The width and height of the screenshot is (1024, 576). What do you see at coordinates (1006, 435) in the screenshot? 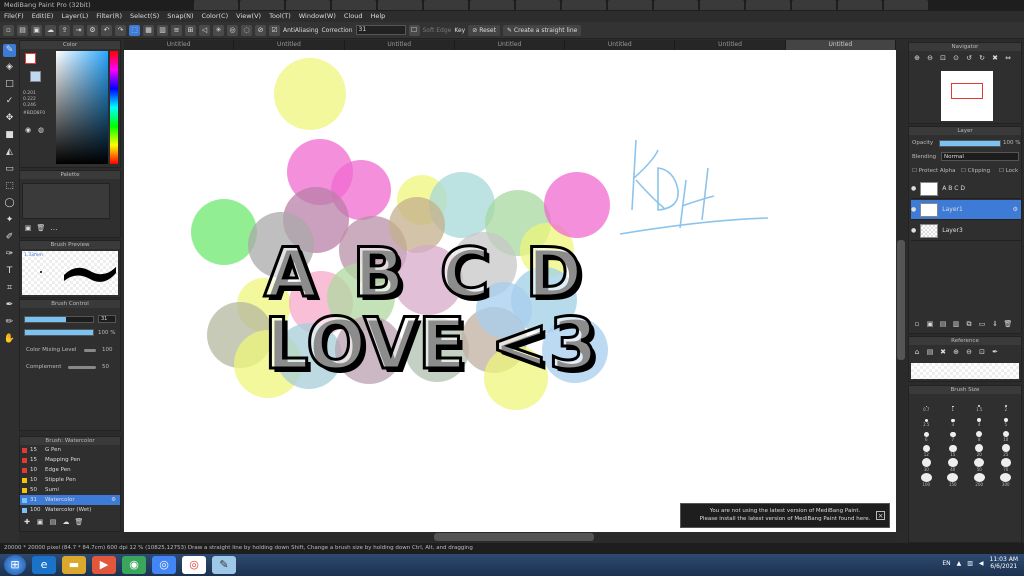
I see `brush-size-option: 10` at bounding box center [1006, 435].